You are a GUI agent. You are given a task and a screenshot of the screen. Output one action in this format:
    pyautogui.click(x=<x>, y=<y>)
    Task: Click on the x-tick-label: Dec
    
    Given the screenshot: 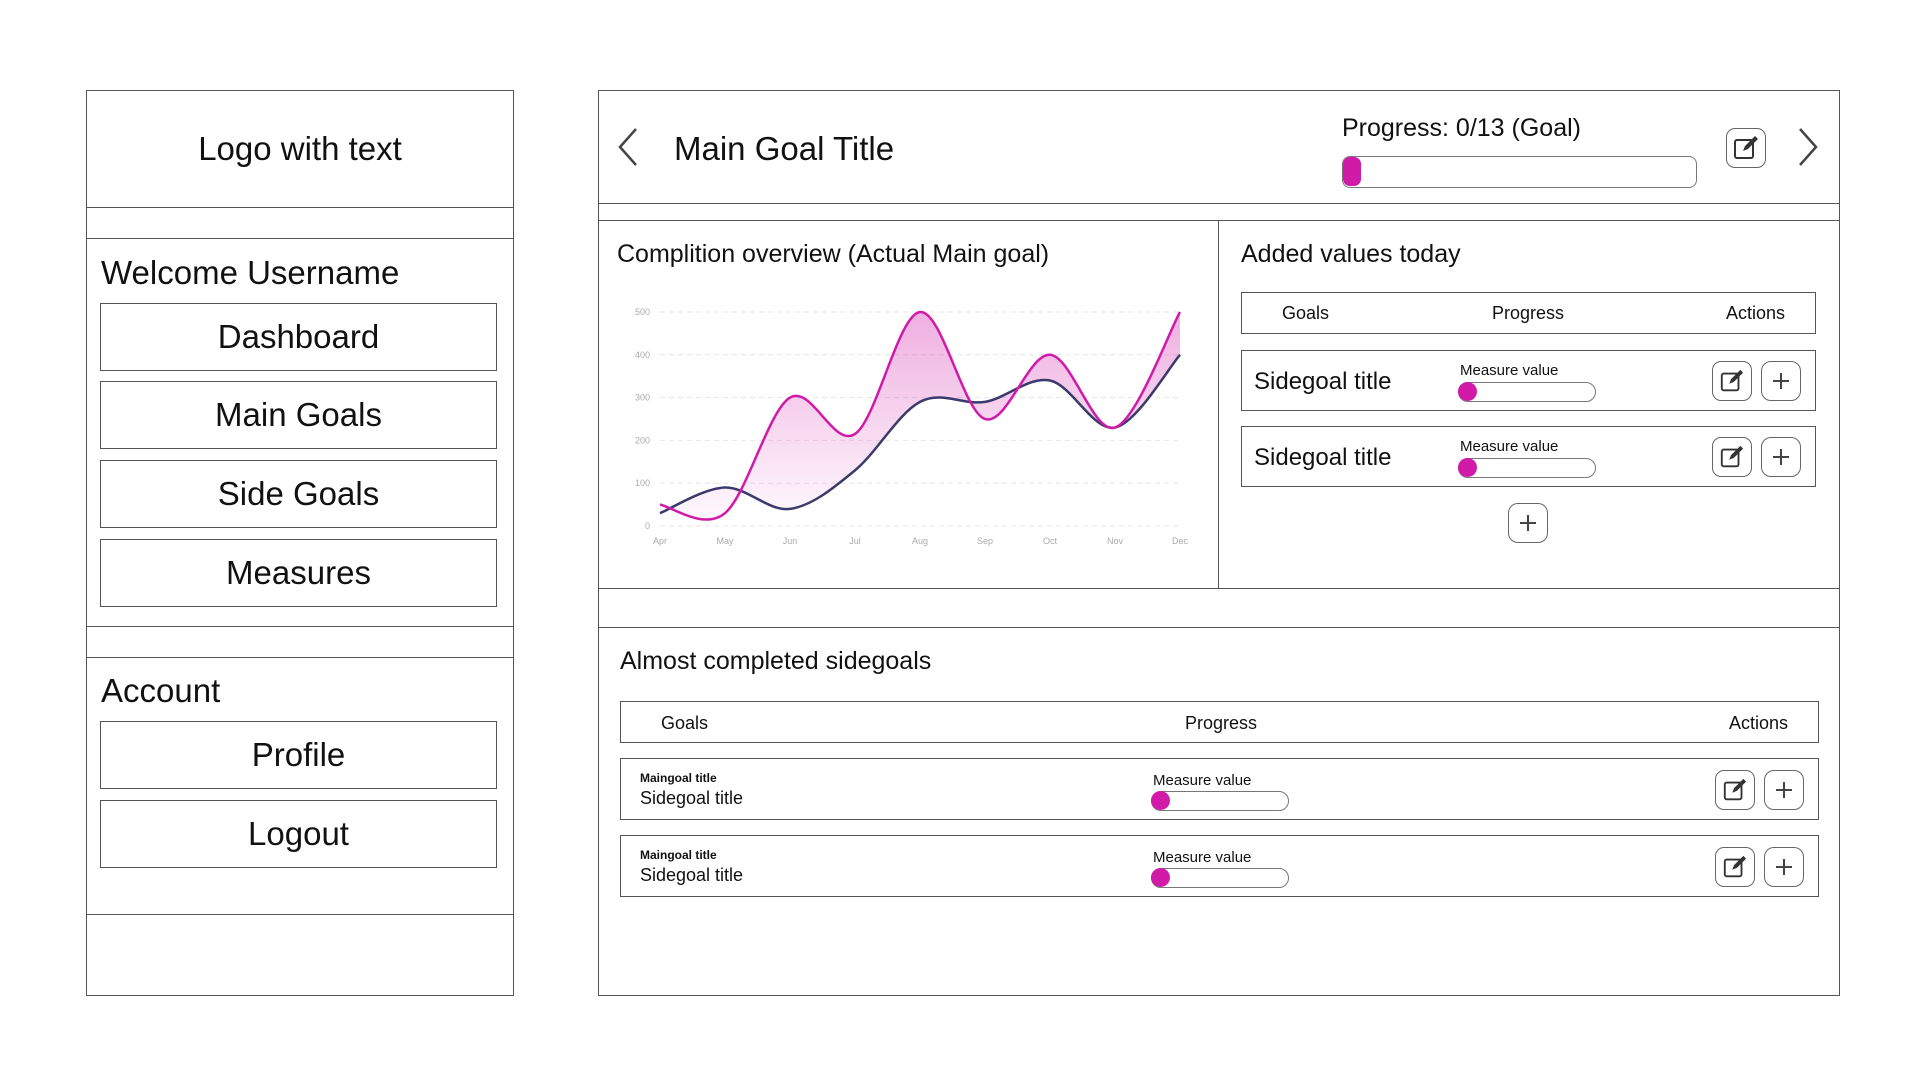 What is the action you would take?
    pyautogui.click(x=1180, y=541)
    